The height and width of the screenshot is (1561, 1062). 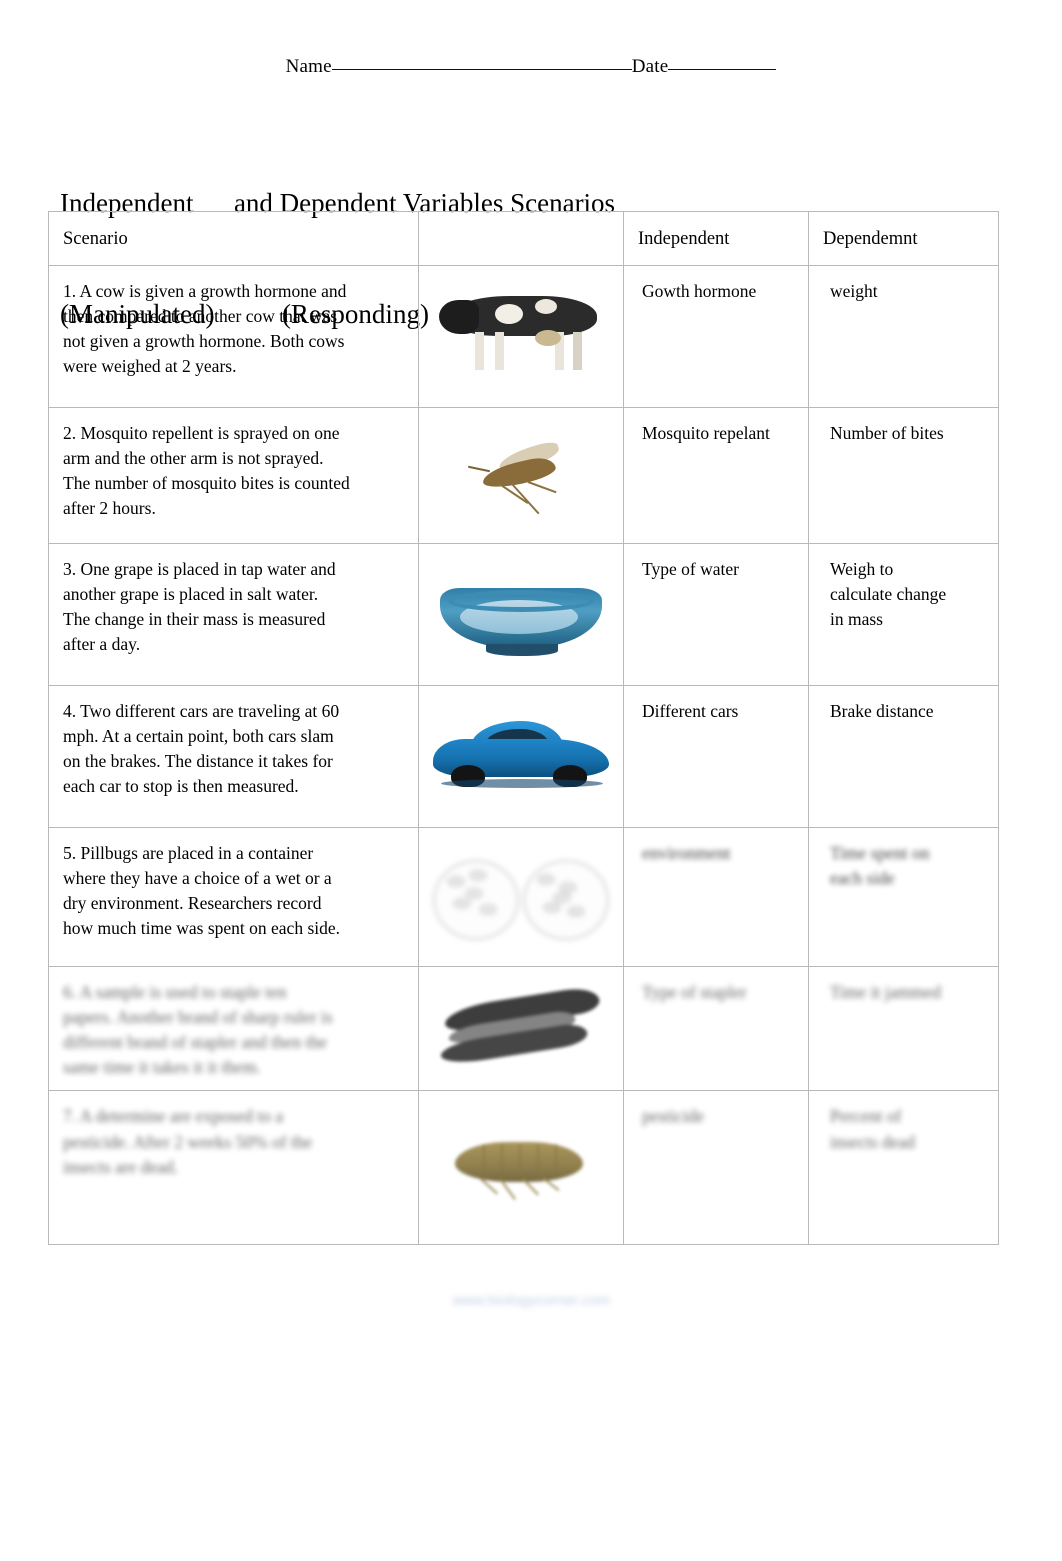 I want to click on independent-answer: Different cars, so click(x=690, y=710).